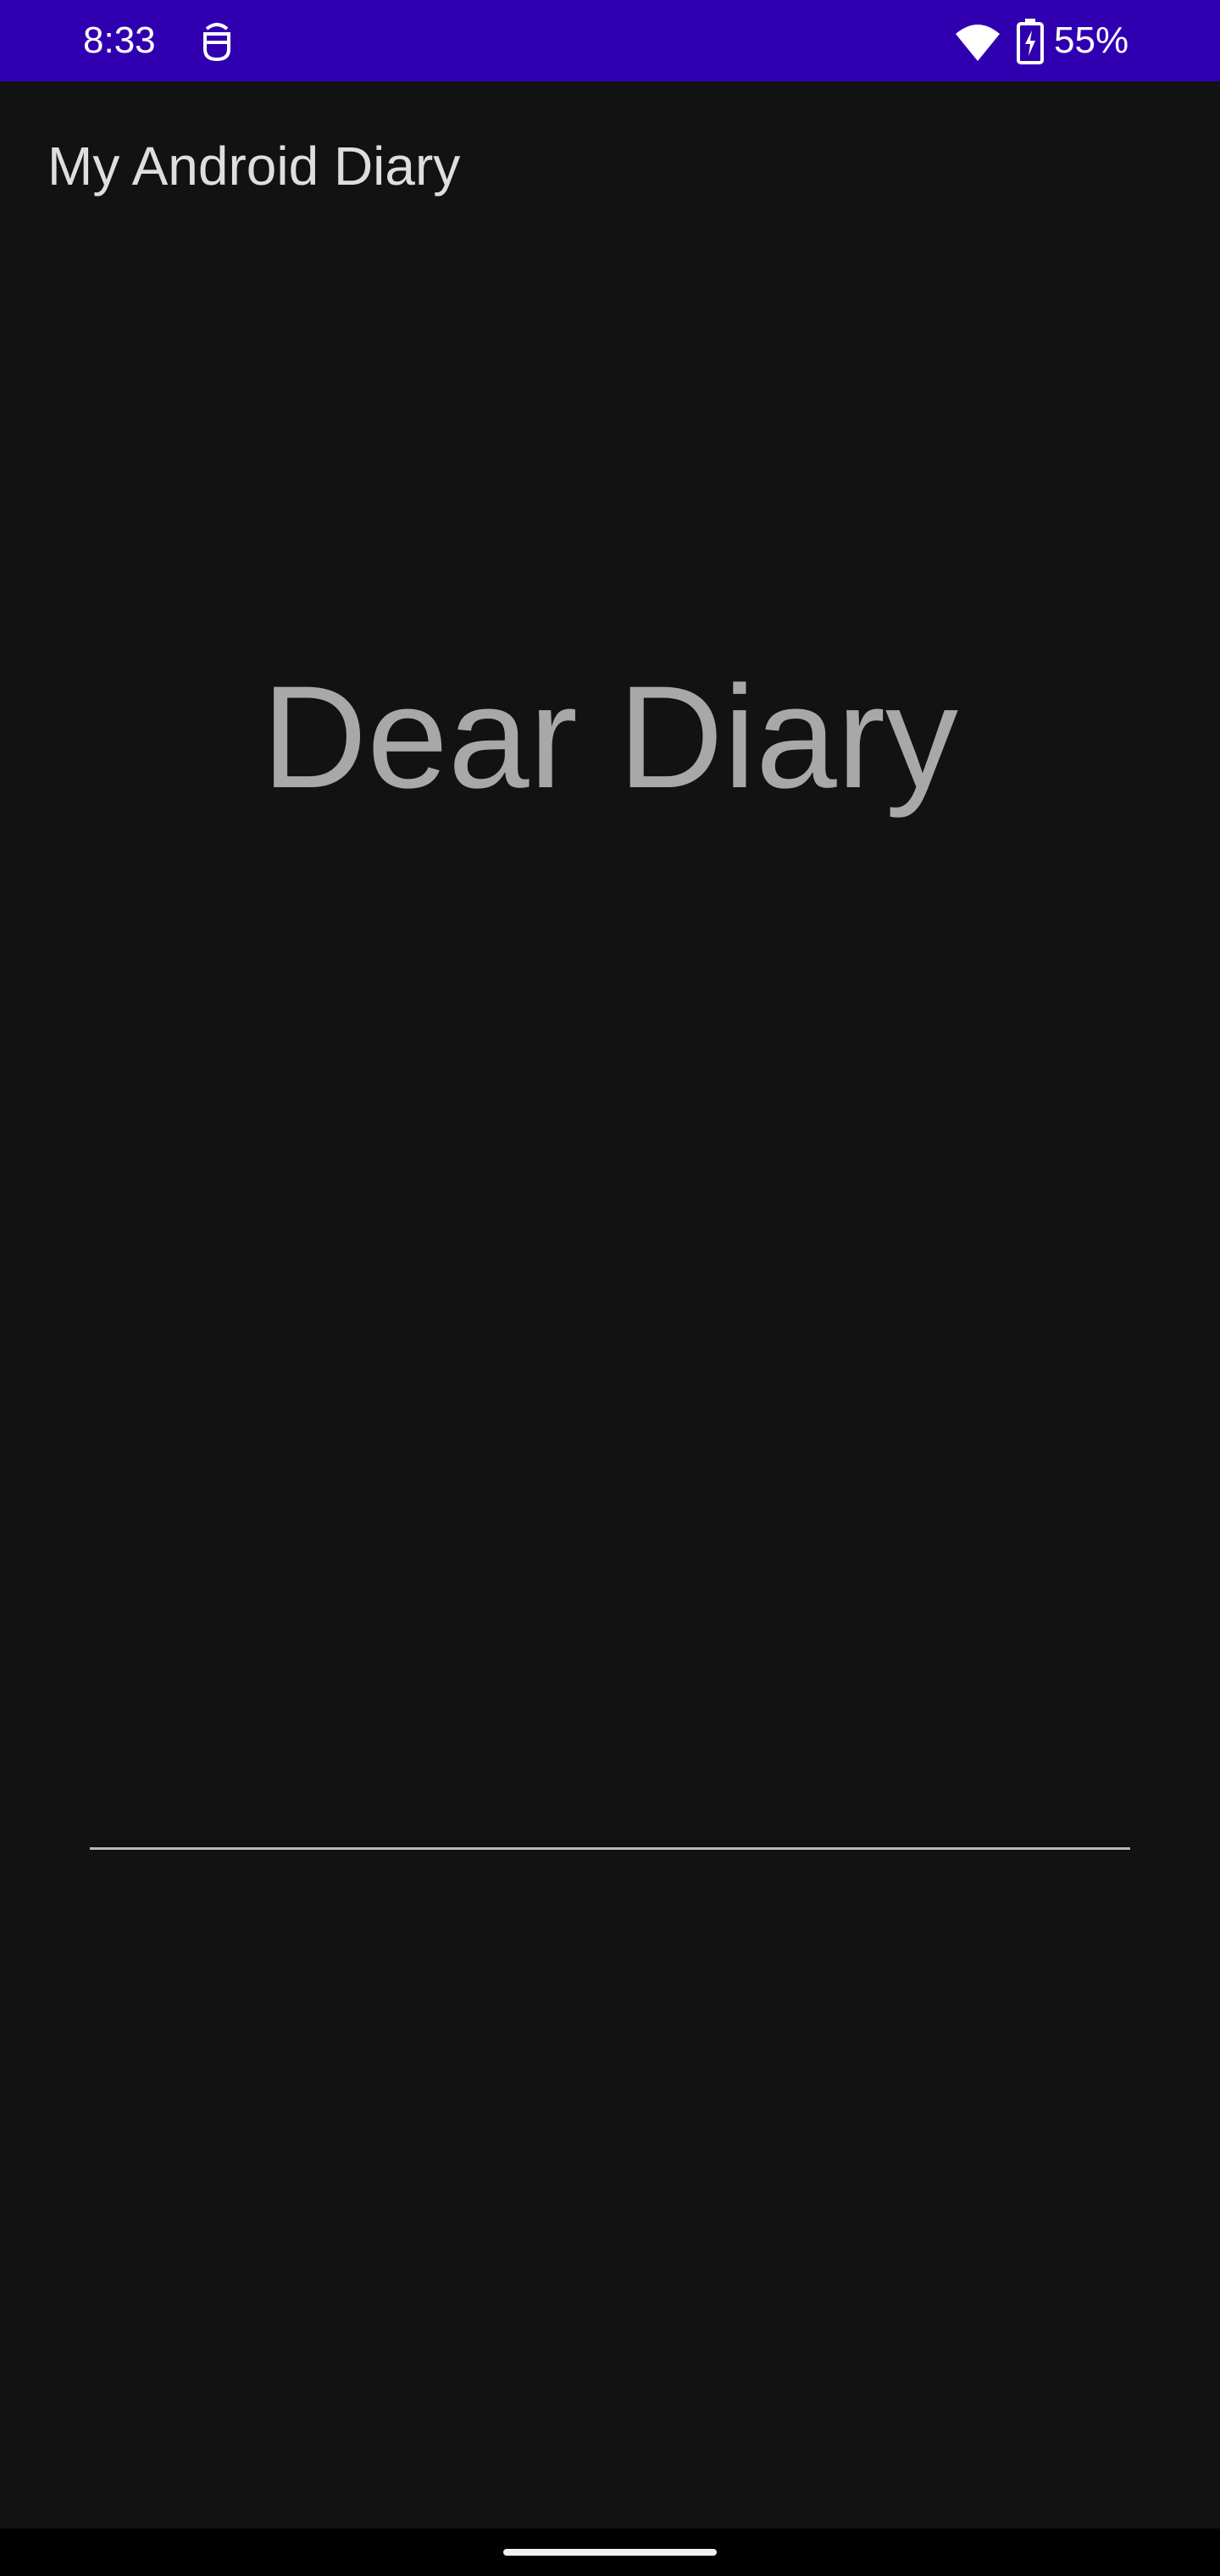  I want to click on diary-entry-input, so click(610, 1814).